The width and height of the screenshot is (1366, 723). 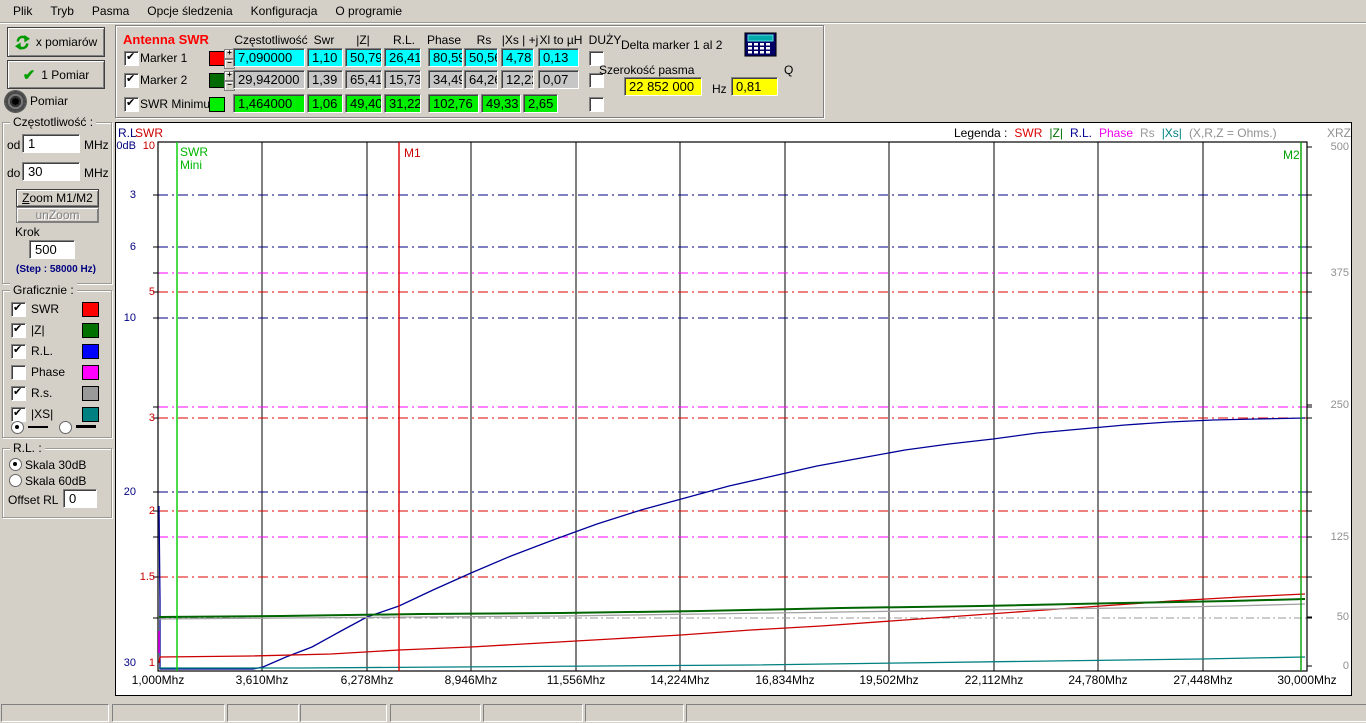 What do you see at coordinates (1147, 133) in the screenshot?
I see `legend-item-rs: Rs` at bounding box center [1147, 133].